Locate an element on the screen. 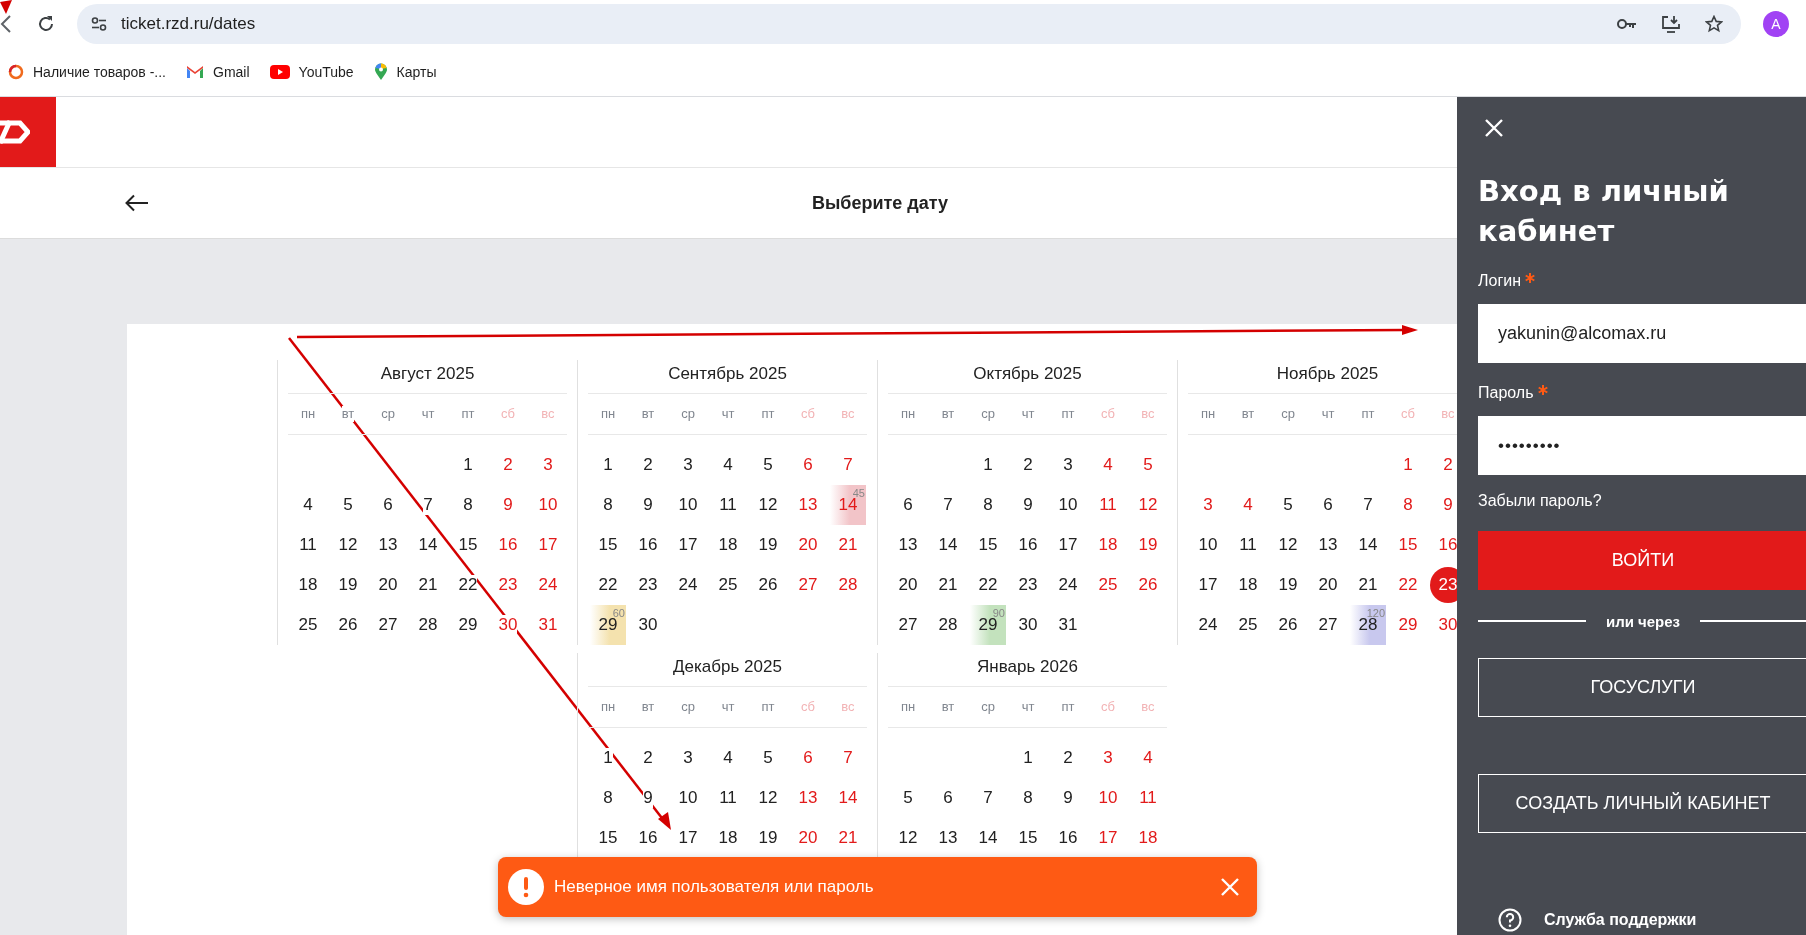 Image resolution: width=1806 pixels, height=935 pixels. bookmark-link: Gmail is located at coordinates (218, 72).